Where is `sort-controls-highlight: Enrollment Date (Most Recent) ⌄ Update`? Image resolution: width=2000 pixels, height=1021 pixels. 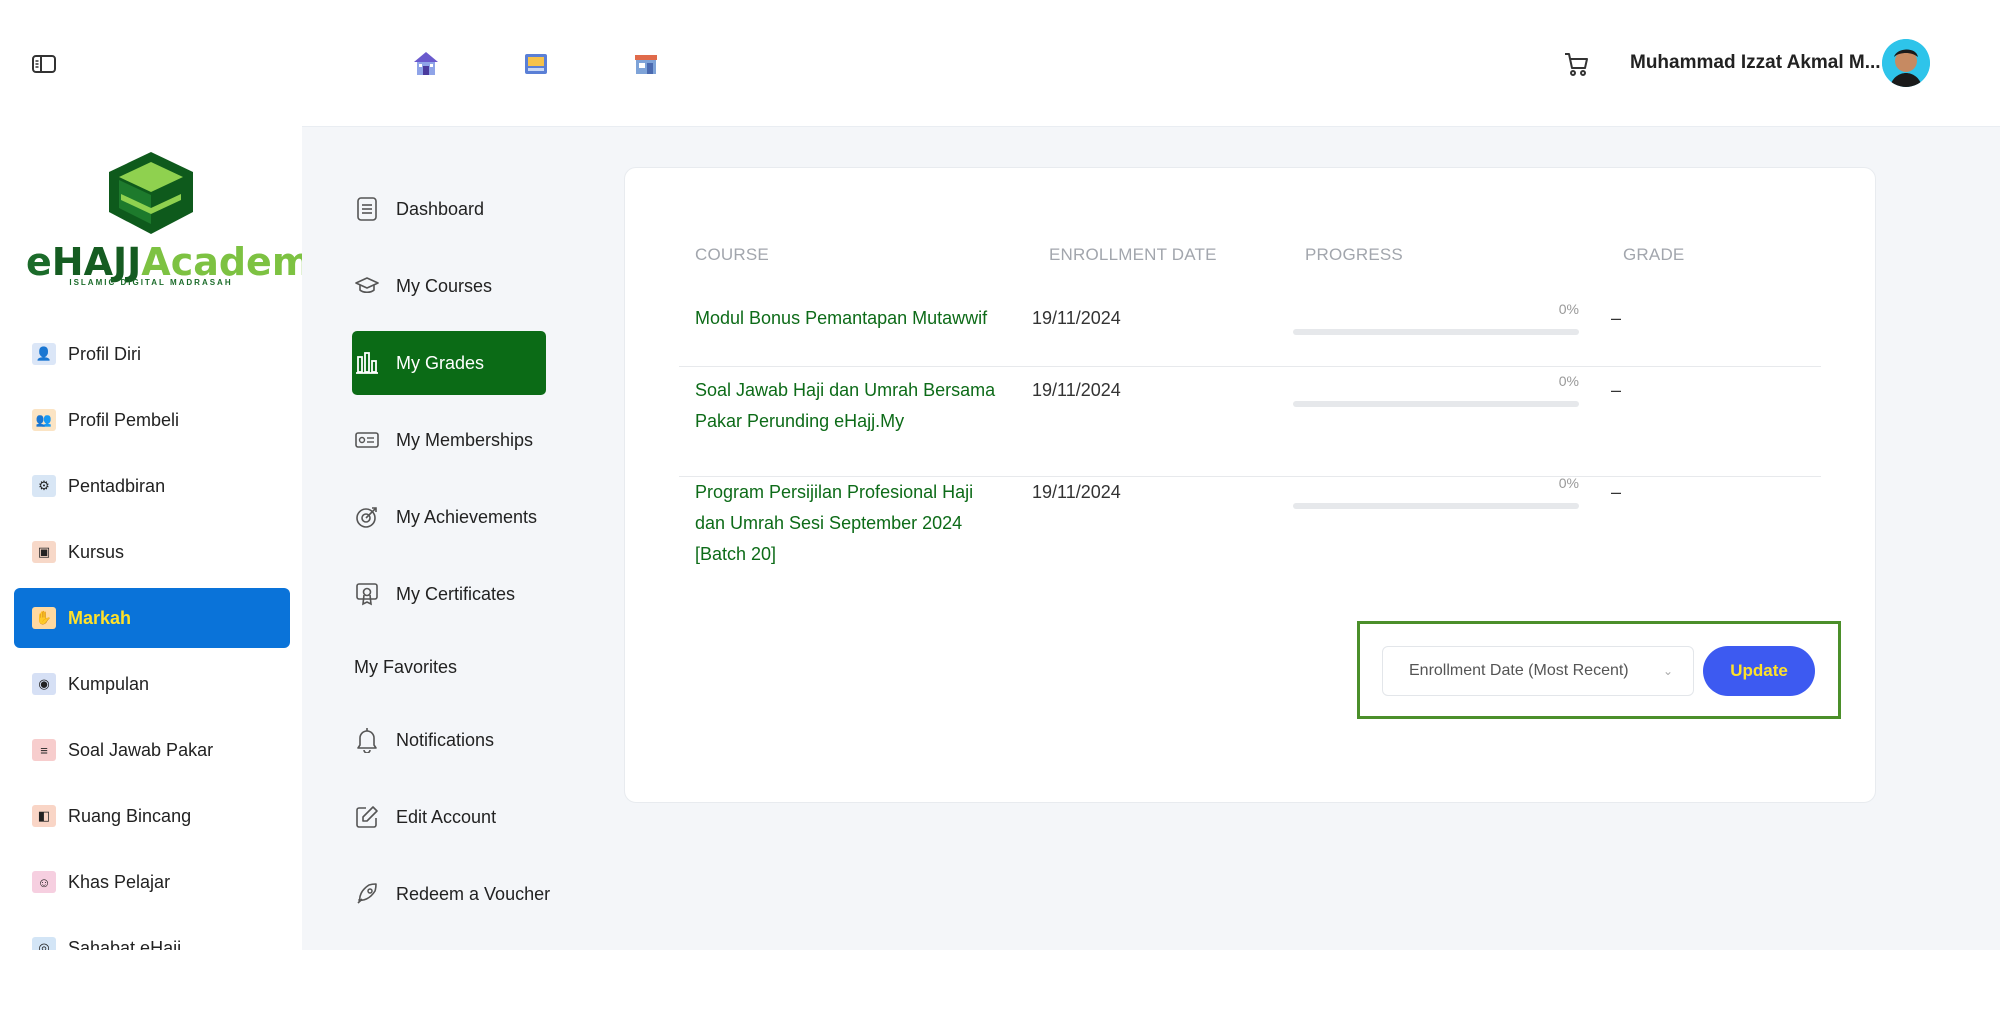
sort-controls-highlight: Enrollment Date (Most Recent) ⌄ Update is located at coordinates (1599, 670).